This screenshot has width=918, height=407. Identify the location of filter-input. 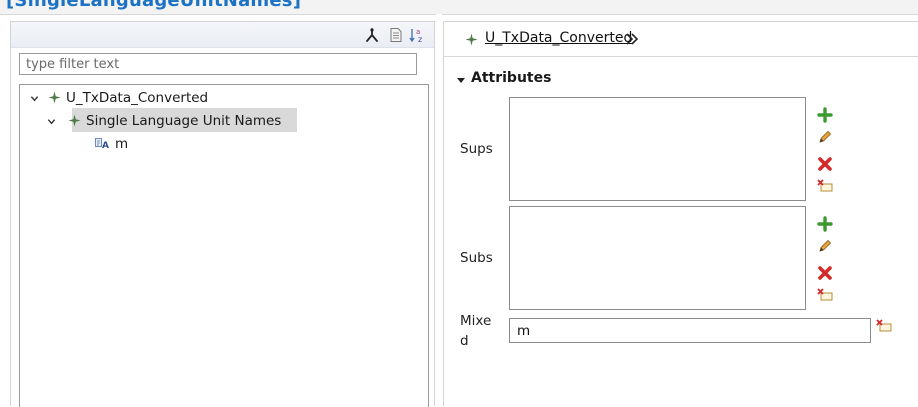
(218, 64).